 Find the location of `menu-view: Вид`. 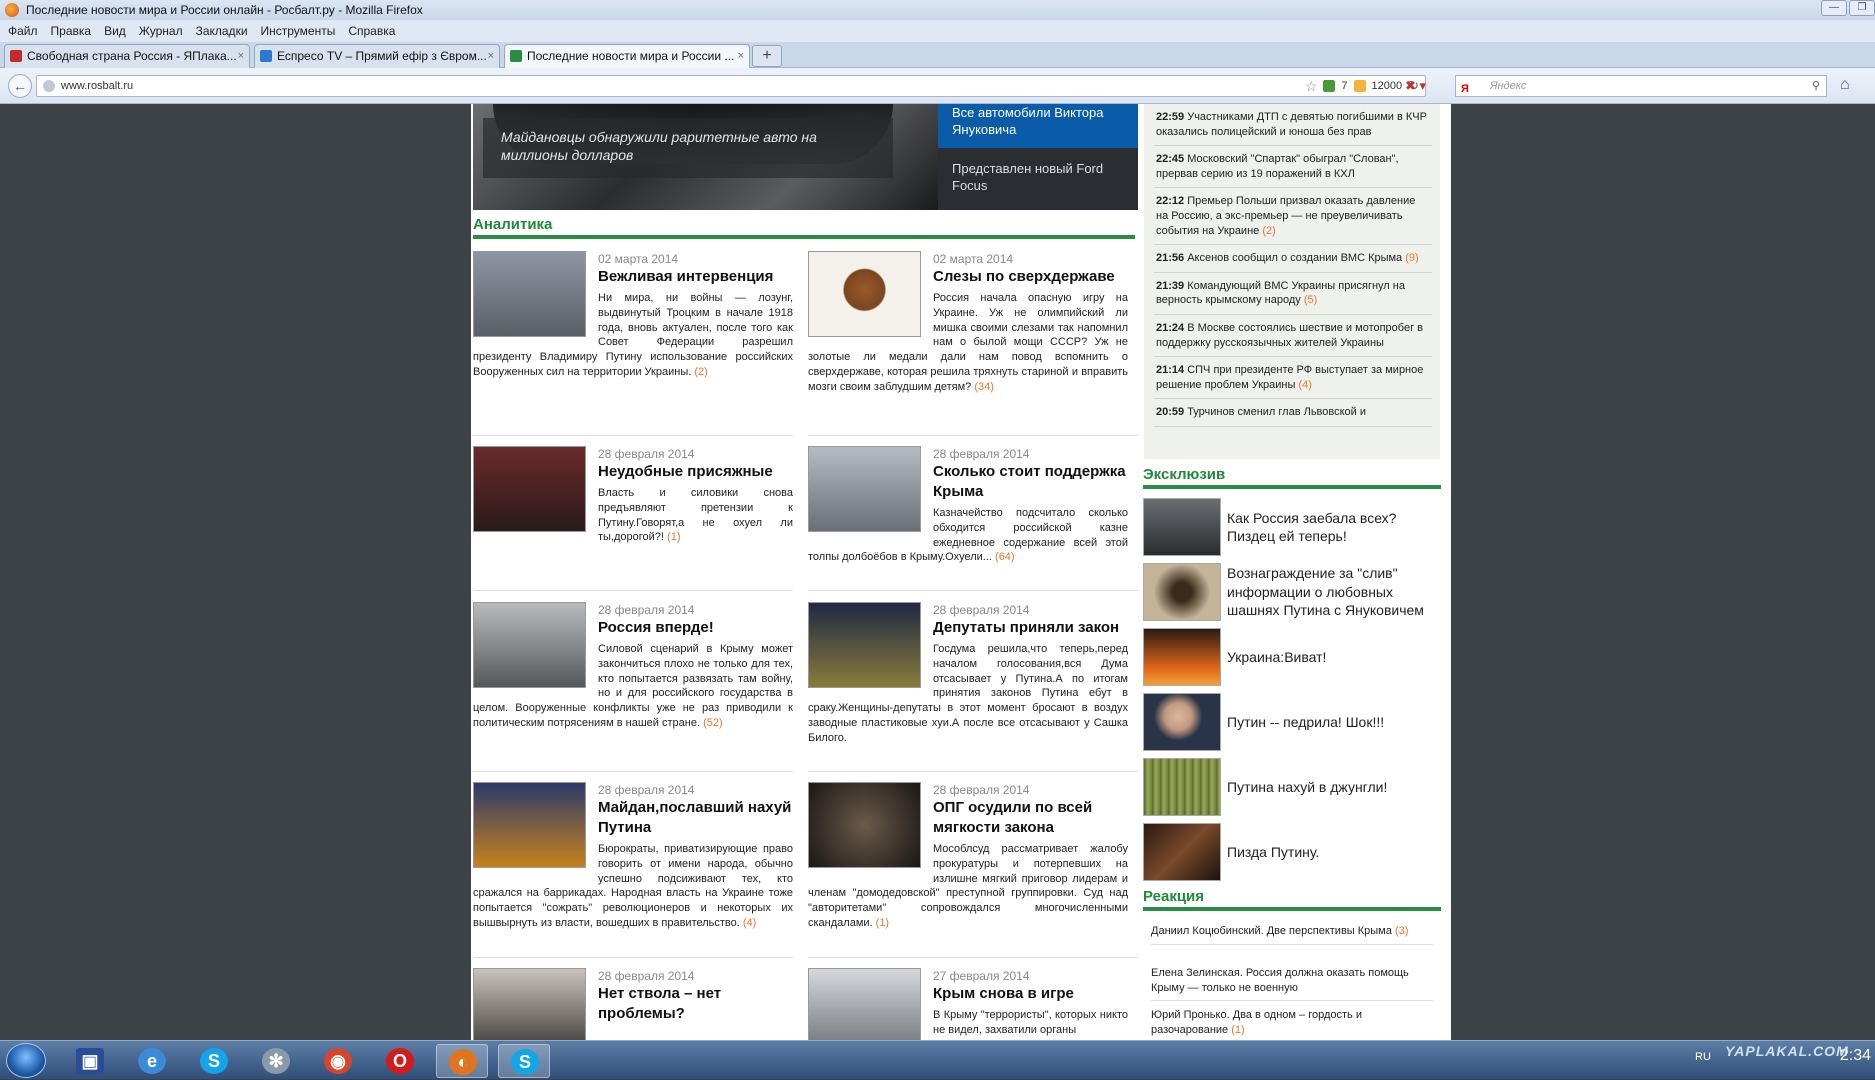

menu-view: Вид is located at coordinates (115, 31).